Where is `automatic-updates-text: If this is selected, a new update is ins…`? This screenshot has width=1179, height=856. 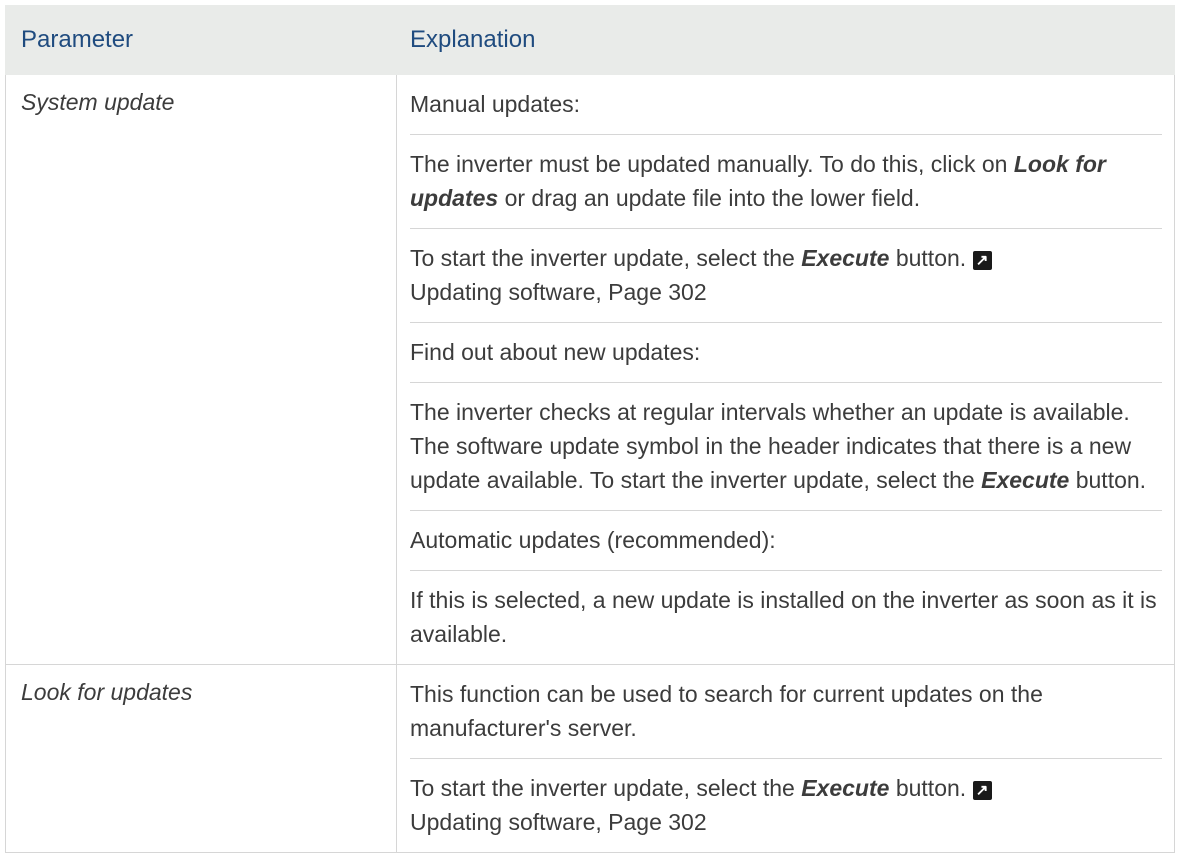 automatic-updates-text: If this is selected, a new update is ins… is located at coordinates (786, 617).